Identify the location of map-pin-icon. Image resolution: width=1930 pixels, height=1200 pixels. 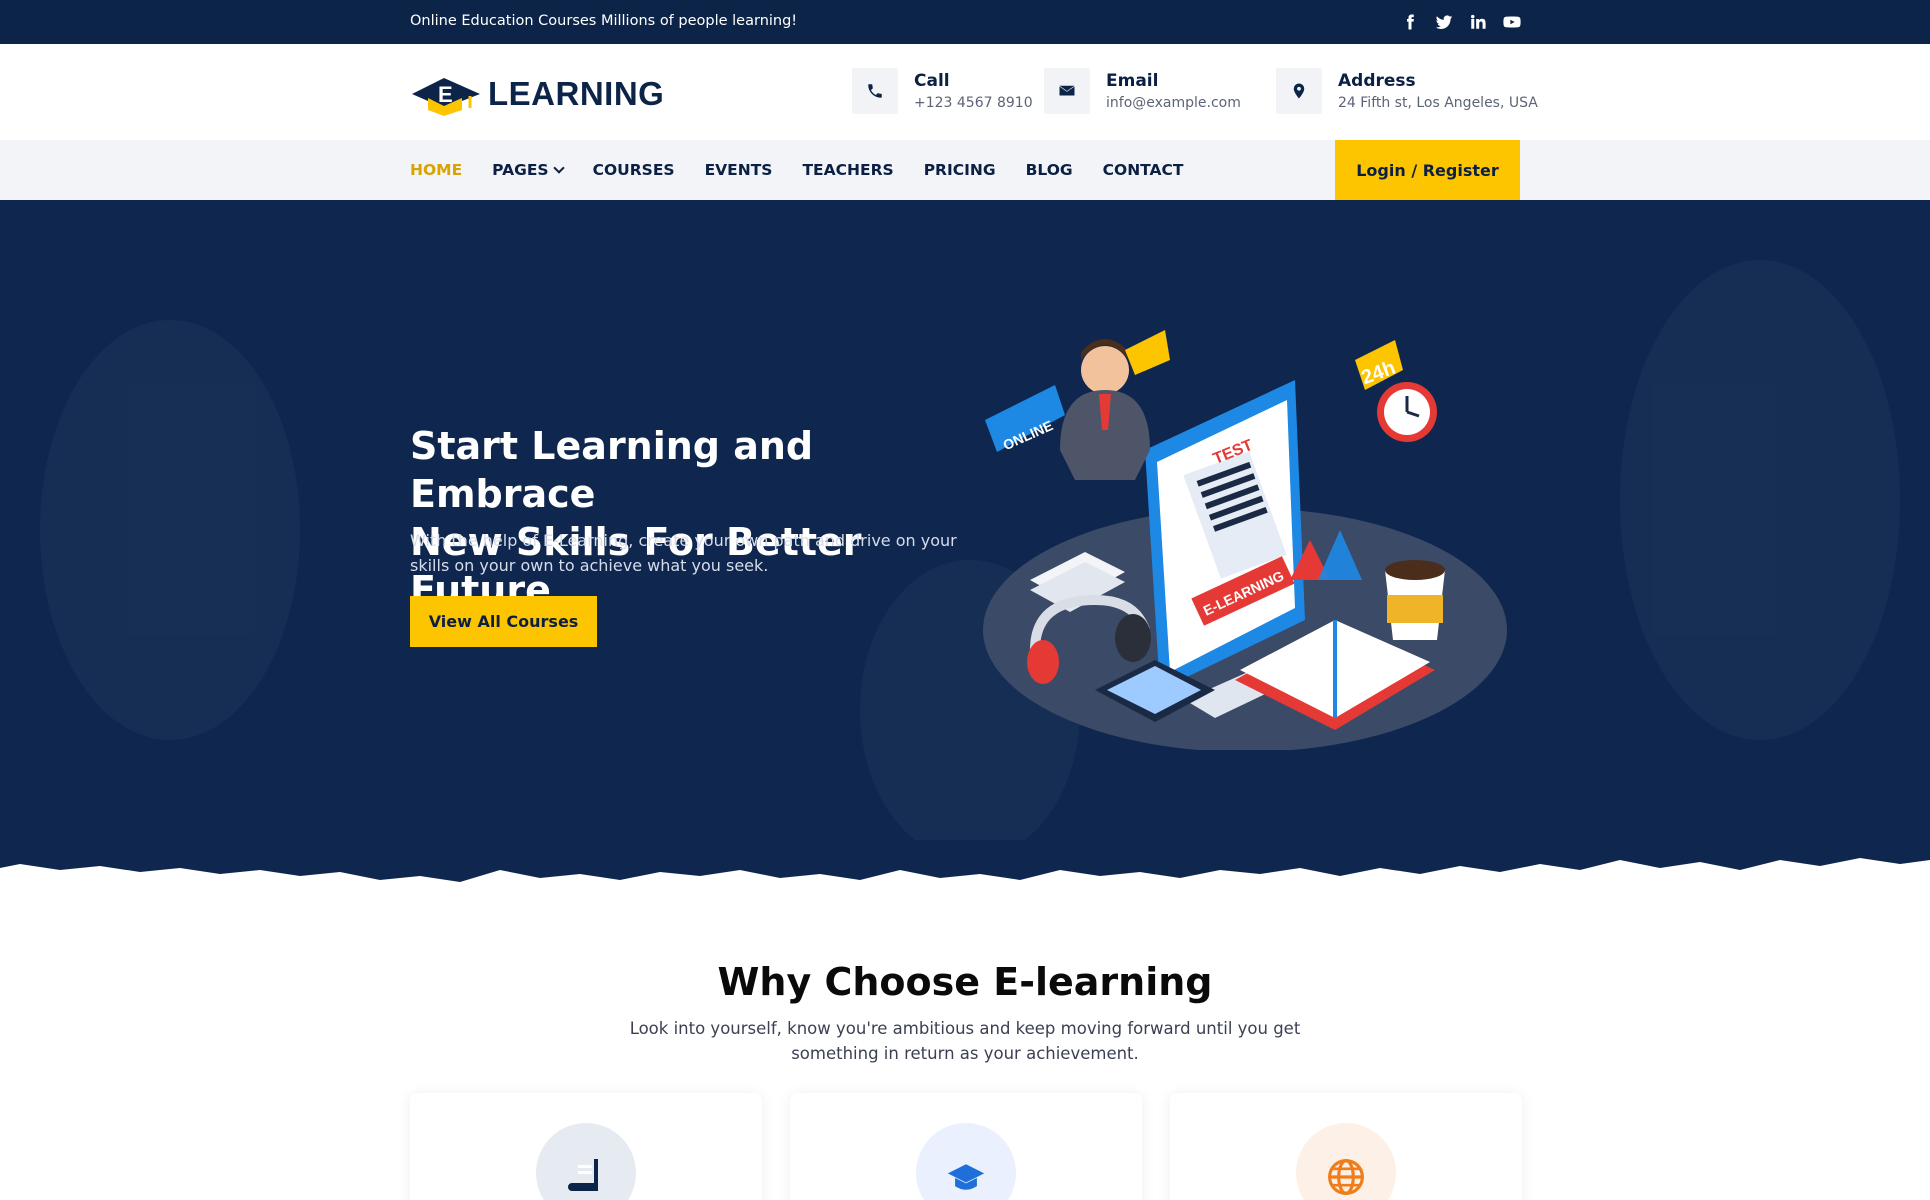
(1299, 91).